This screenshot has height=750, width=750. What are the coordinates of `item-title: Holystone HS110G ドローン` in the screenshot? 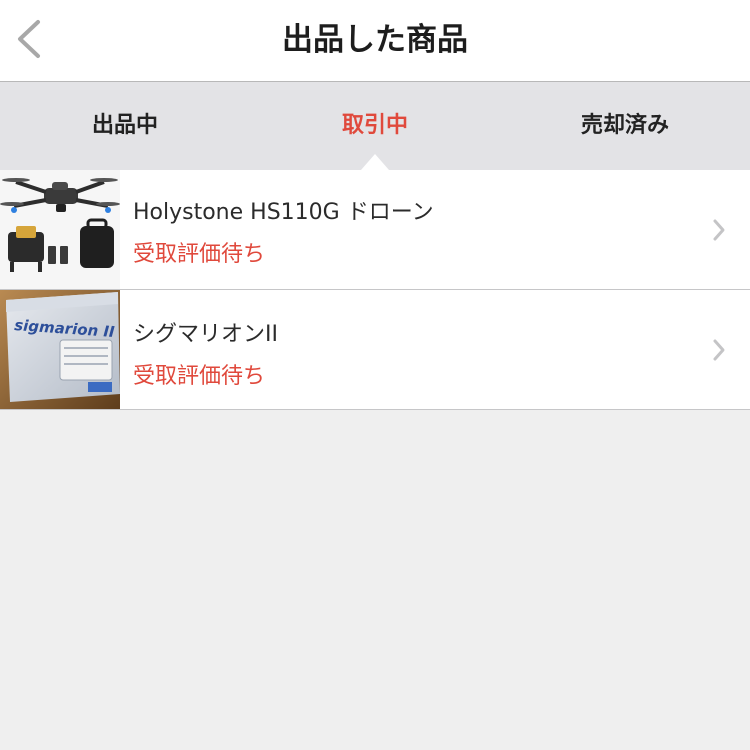 It's located at (283, 212).